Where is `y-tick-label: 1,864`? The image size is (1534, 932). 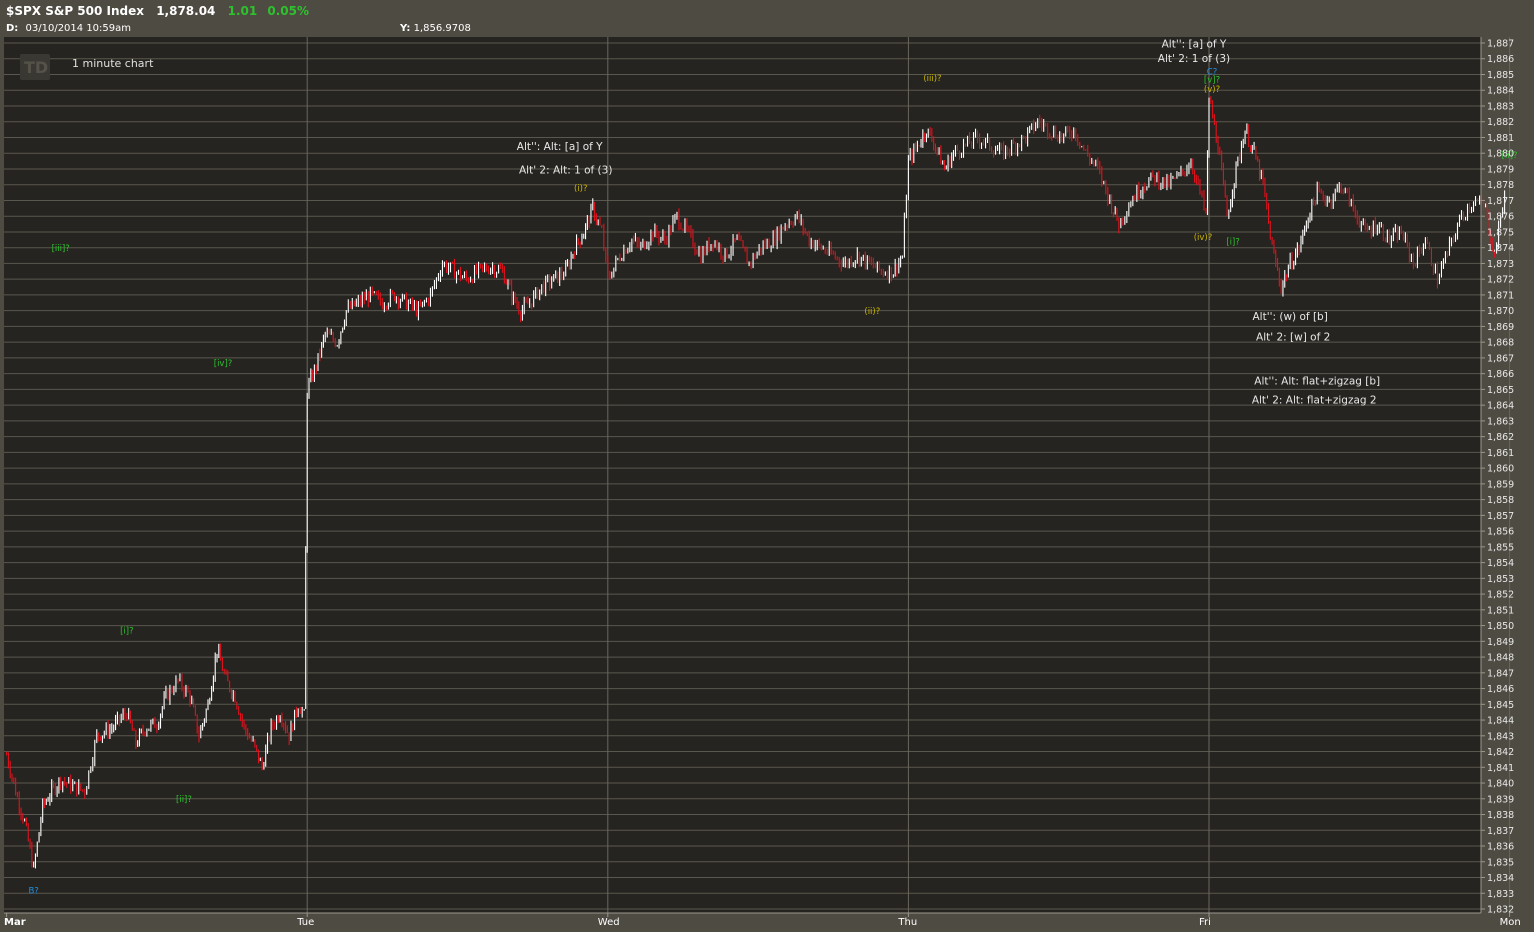 y-tick-label: 1,864 is located at coordinates (1500, 406).